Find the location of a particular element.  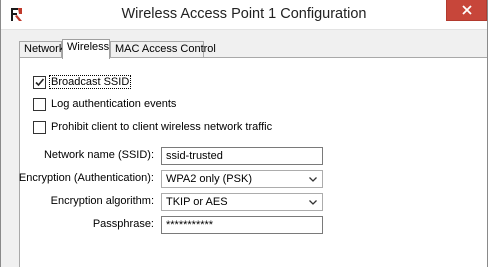

title-bar: Wireless Access Point 1 Configuration is located at coordinates (244, 15).